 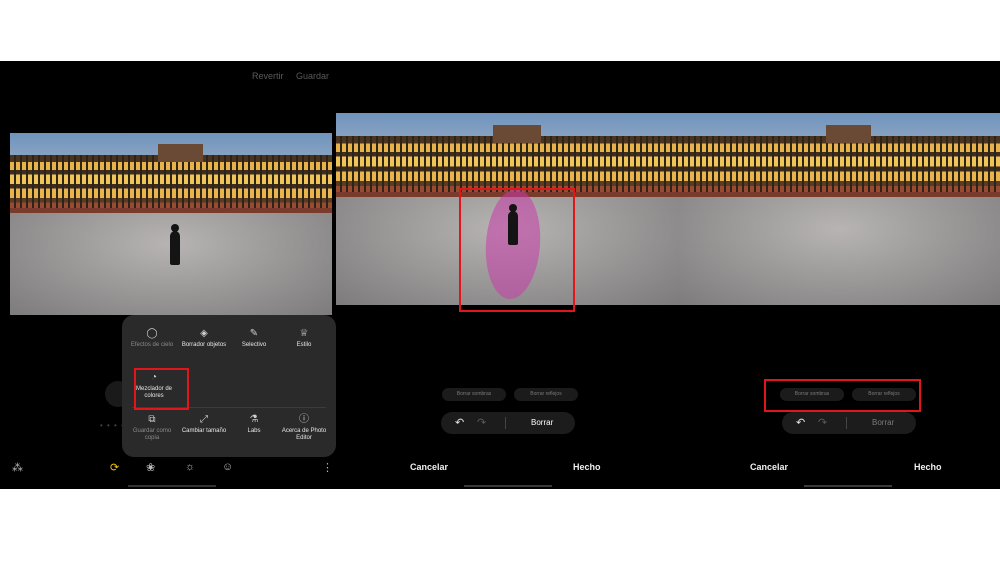 I want to click on menu-item-object-eraser: ◈ Borrador objetos, so click(x=204, y=339).